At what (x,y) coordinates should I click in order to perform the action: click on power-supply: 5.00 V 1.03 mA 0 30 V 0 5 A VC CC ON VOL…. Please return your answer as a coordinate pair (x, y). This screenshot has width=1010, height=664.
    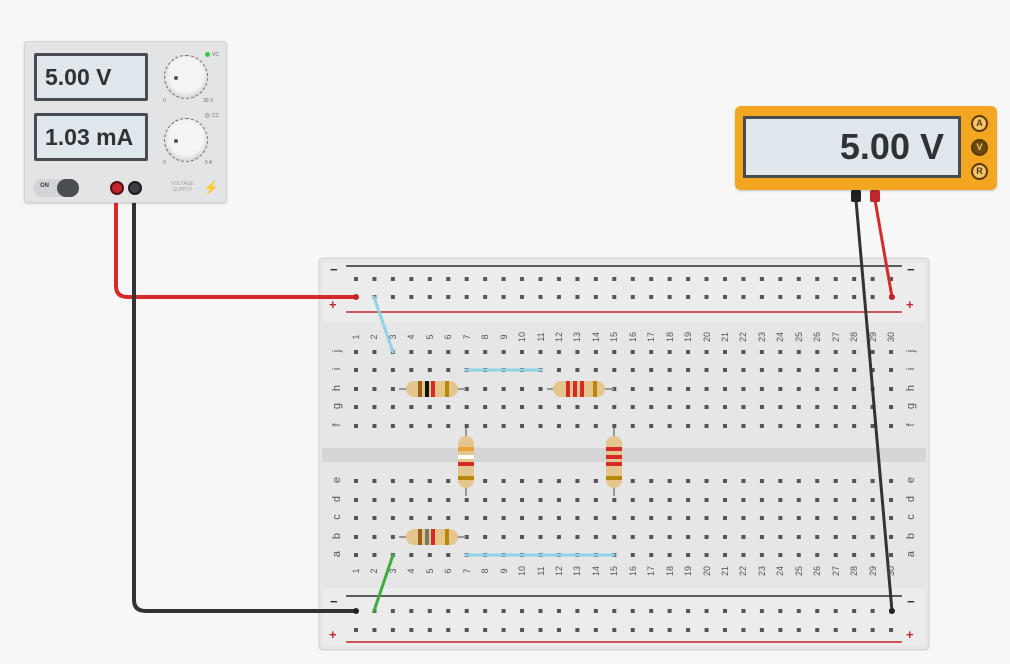
    Looking at the image, I should click on (125, 122).